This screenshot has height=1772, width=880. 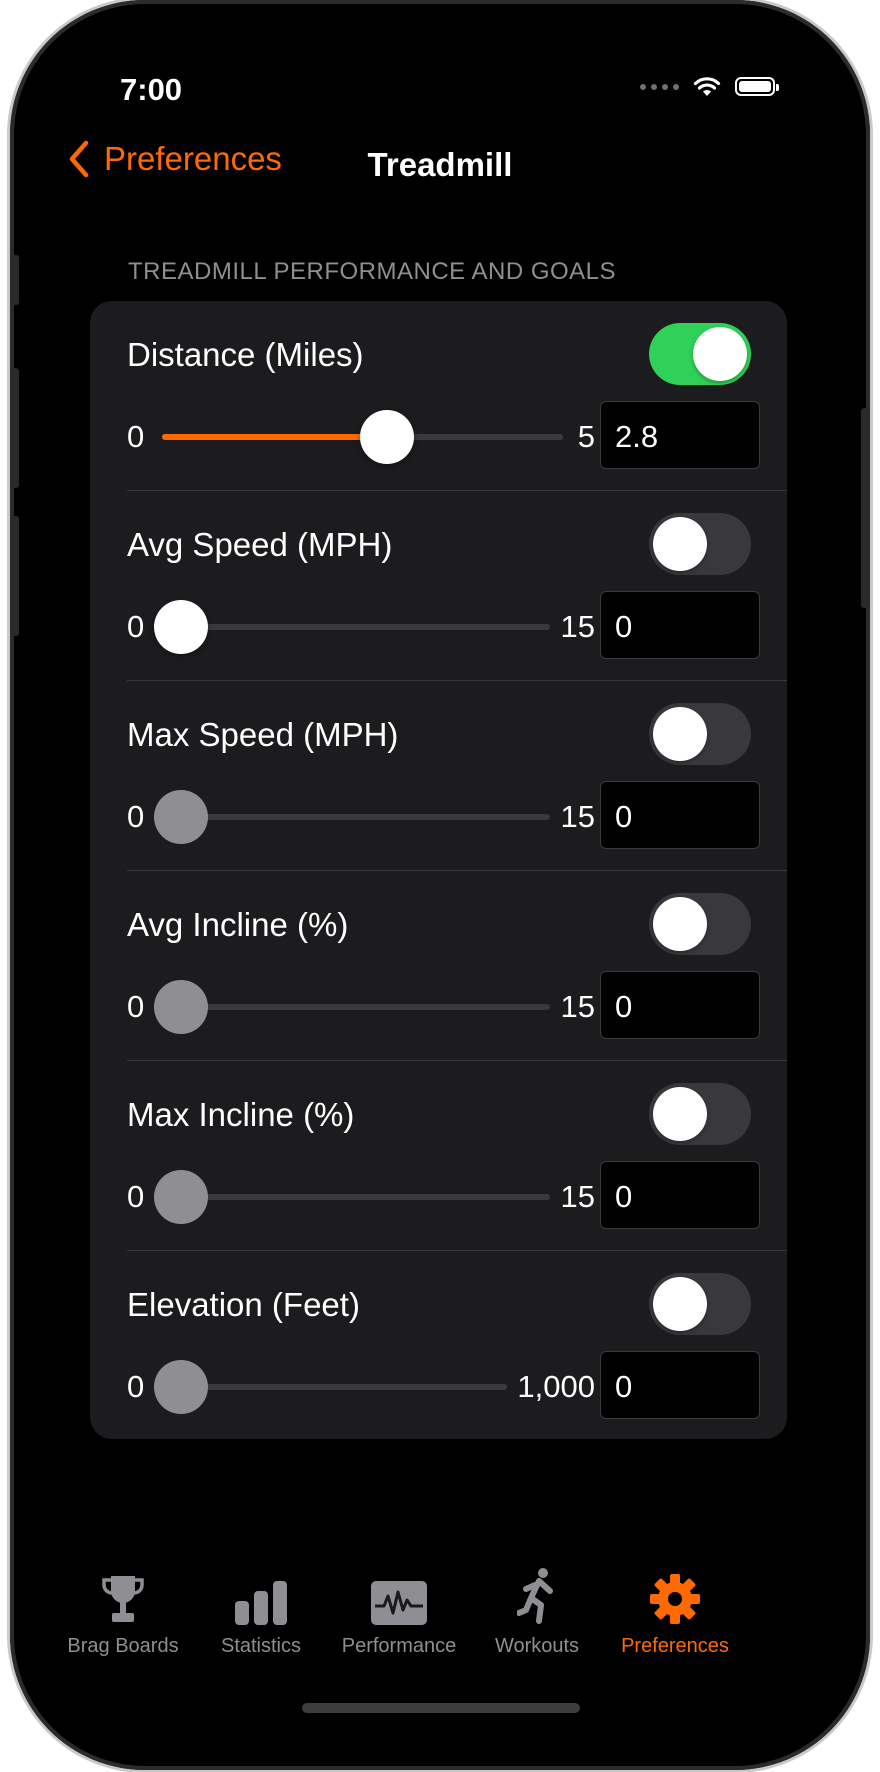 I want to click on slider-row: 0 1,000 0, so click(x=438, y=1386).